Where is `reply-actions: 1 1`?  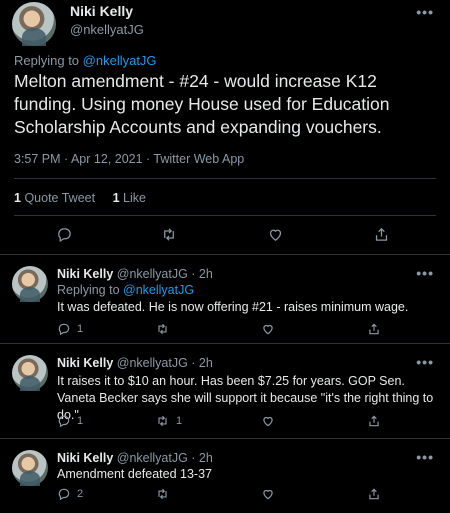
reply-actions: 1 1 is located at coordinates (252, 422).